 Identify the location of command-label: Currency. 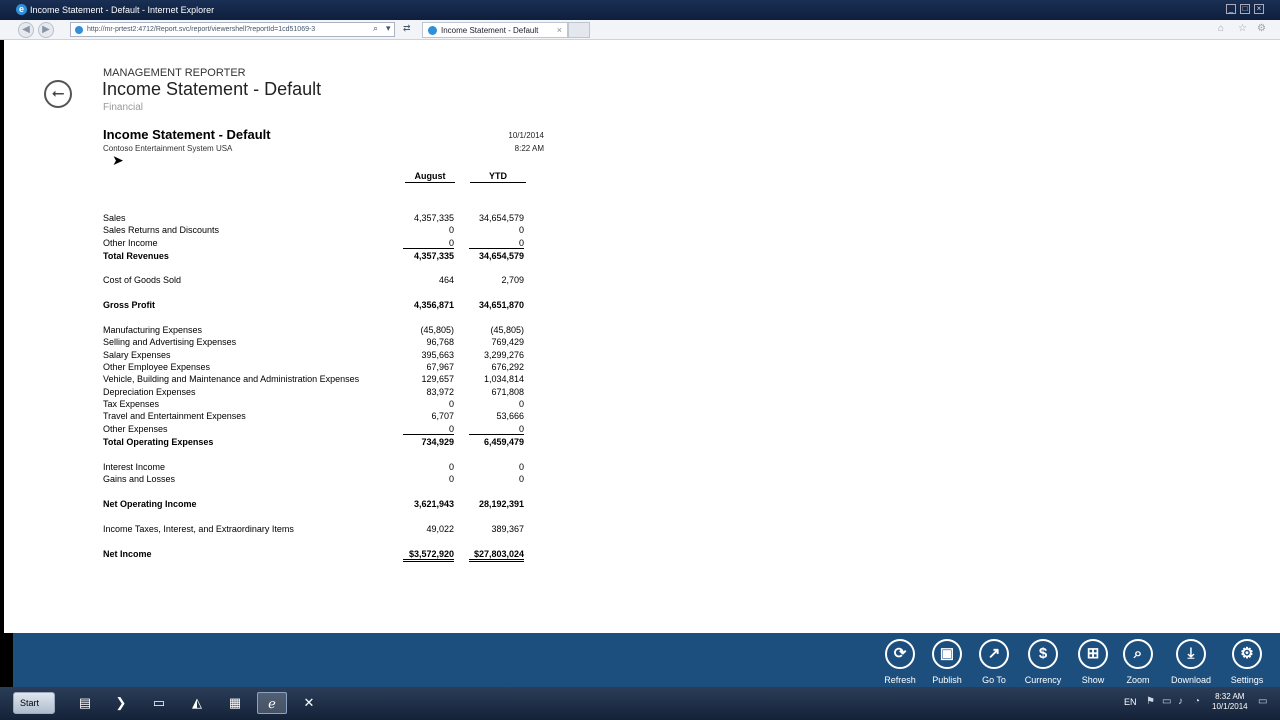
(1043, 680).